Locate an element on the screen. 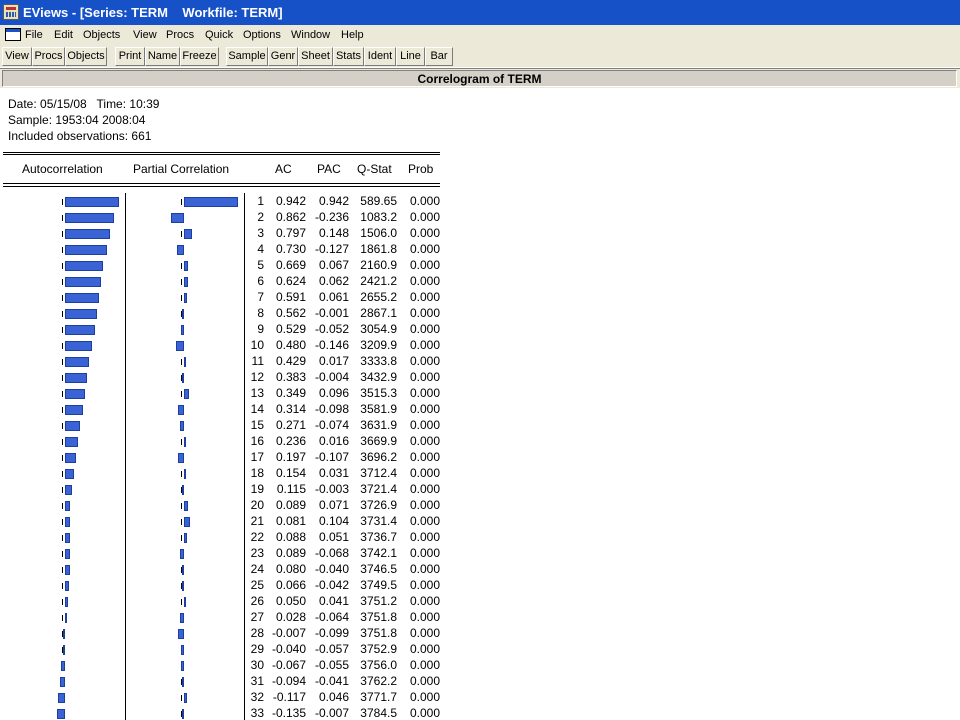 This screenshot has height=720, width=960. menu-edit: Edit is located at coordinates (63, 35).